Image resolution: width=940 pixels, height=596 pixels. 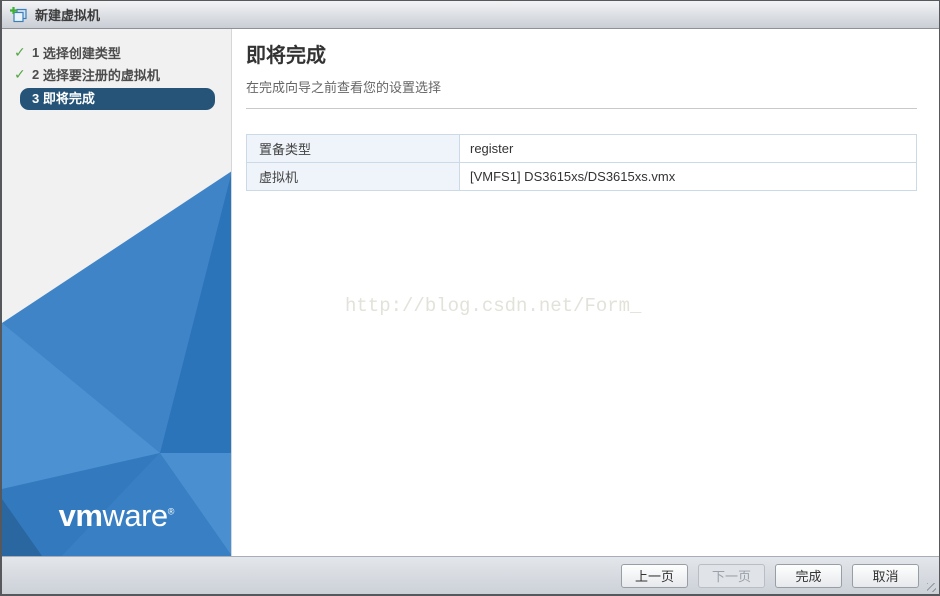 What do you see at coordinates (68, 98) in the screenshot?
I see `step-label: 即将完成` at bounding box center [68, 98].